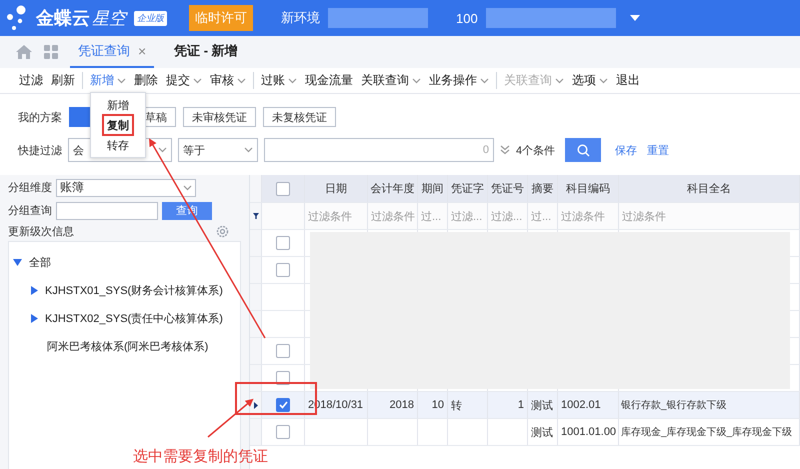 The height and width of the screenshot is (469, 800). Describe the element at coordinates (536, 151) in the screenshot. I see `condition-count: 4个条件` at that location.